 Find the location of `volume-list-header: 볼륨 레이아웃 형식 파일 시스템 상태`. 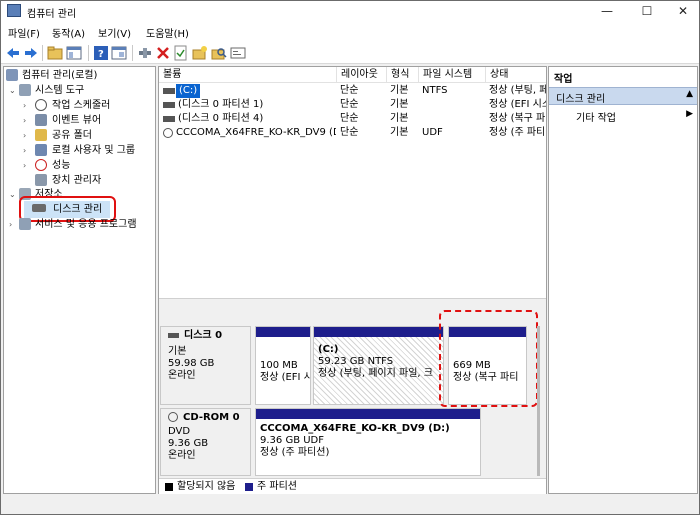

volume-list-header: 볼륨 레이아웃 형식 파일 시스템 상태 is located at coordinates (352, 75).